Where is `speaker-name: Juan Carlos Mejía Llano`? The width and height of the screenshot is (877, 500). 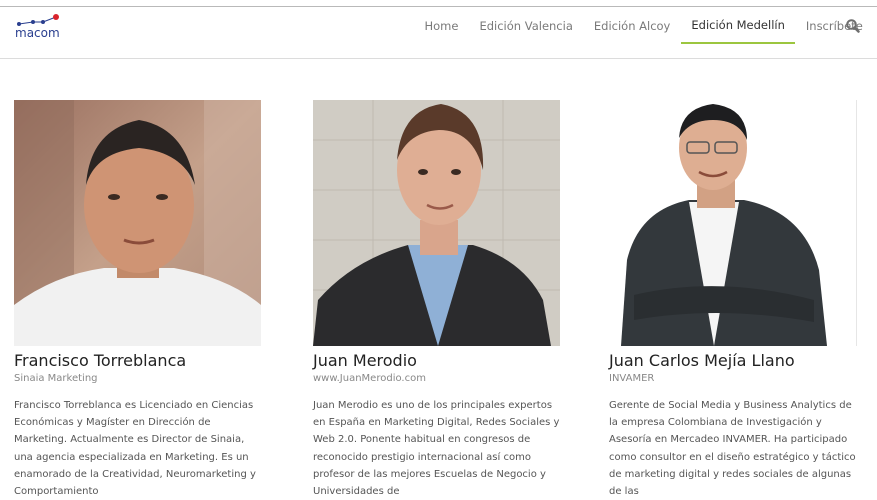
speaker-name: Juan Carlos Mejía Llano is located at coordinates (734, 360).